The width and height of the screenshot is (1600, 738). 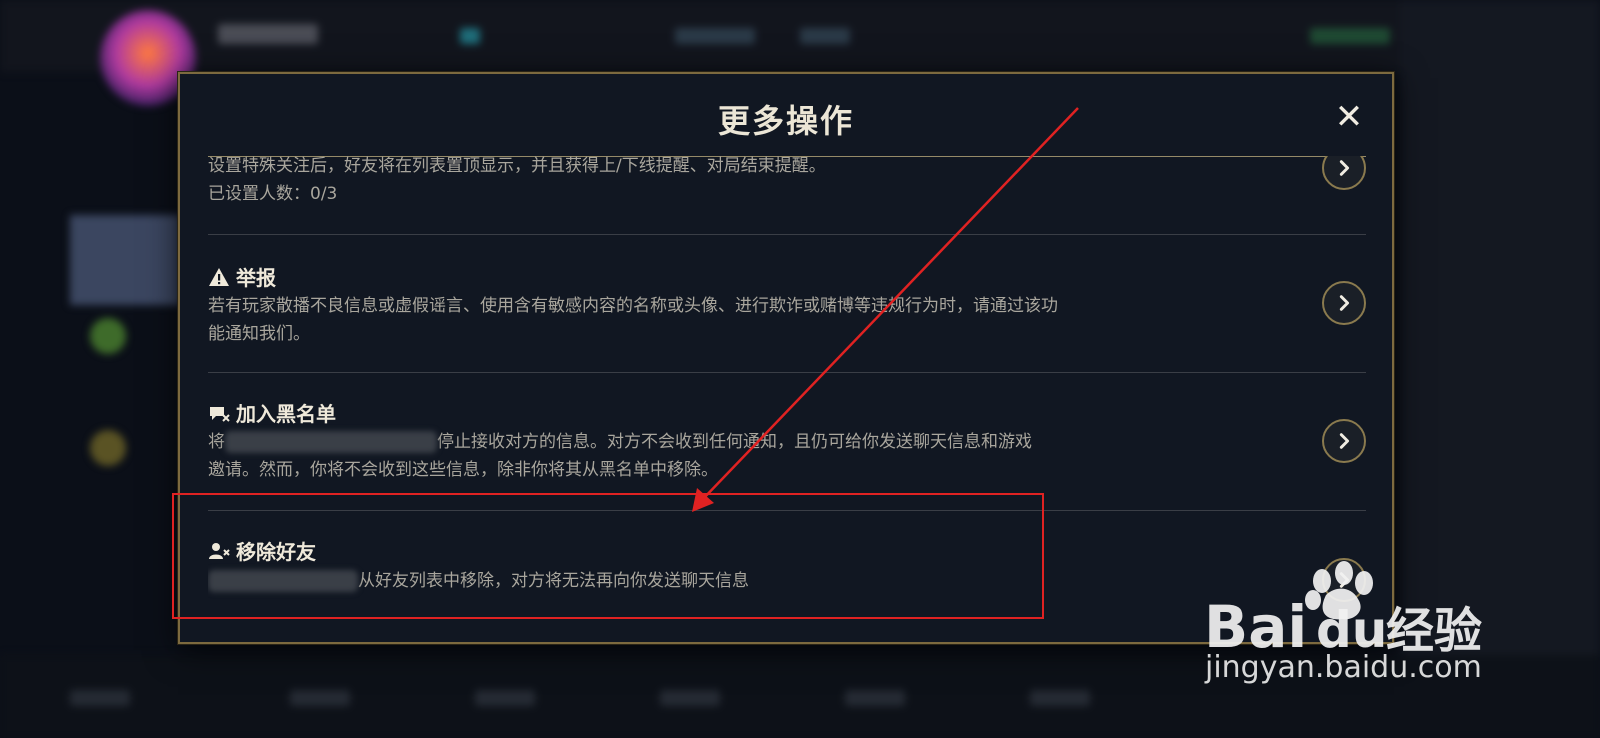 I want to click on close-icon: ✕, so click(x=1349, y=117).